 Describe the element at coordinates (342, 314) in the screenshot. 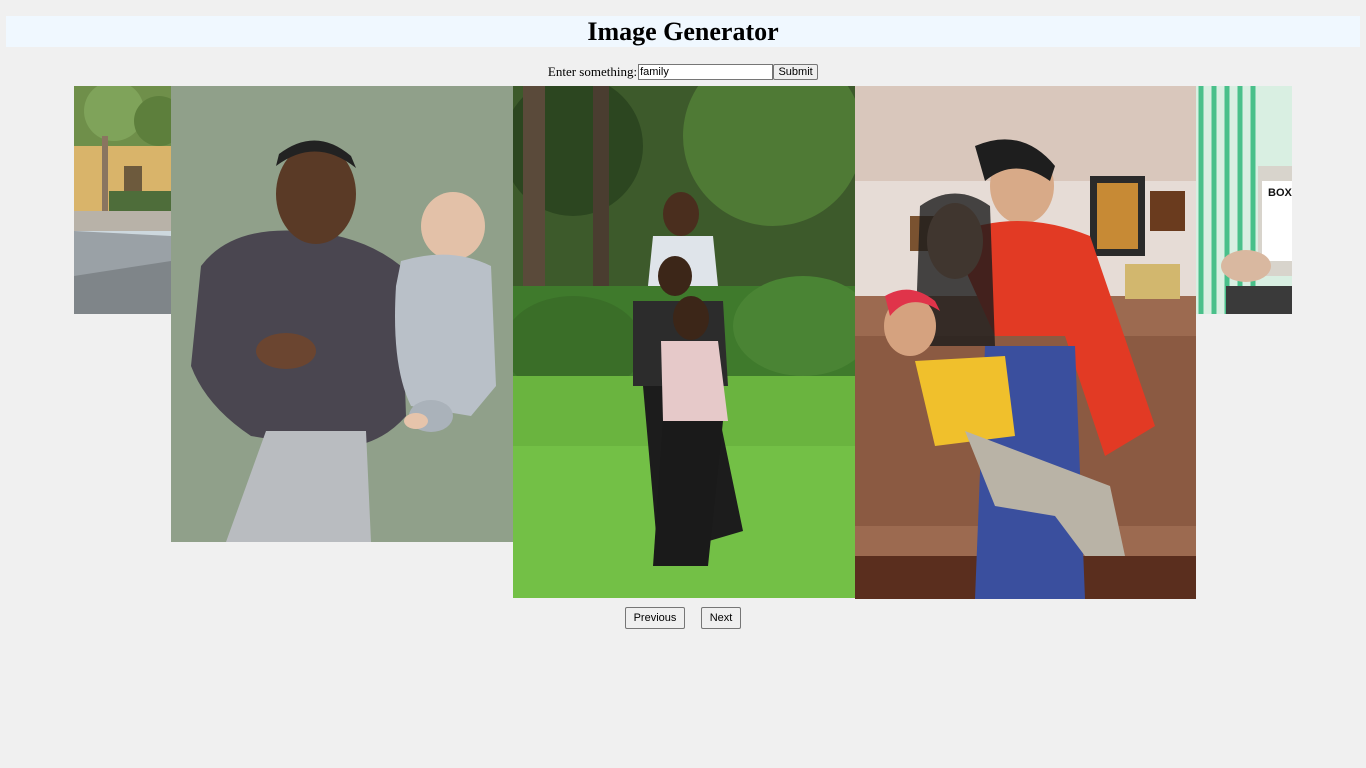

I see `photo-father-baby` at that location.